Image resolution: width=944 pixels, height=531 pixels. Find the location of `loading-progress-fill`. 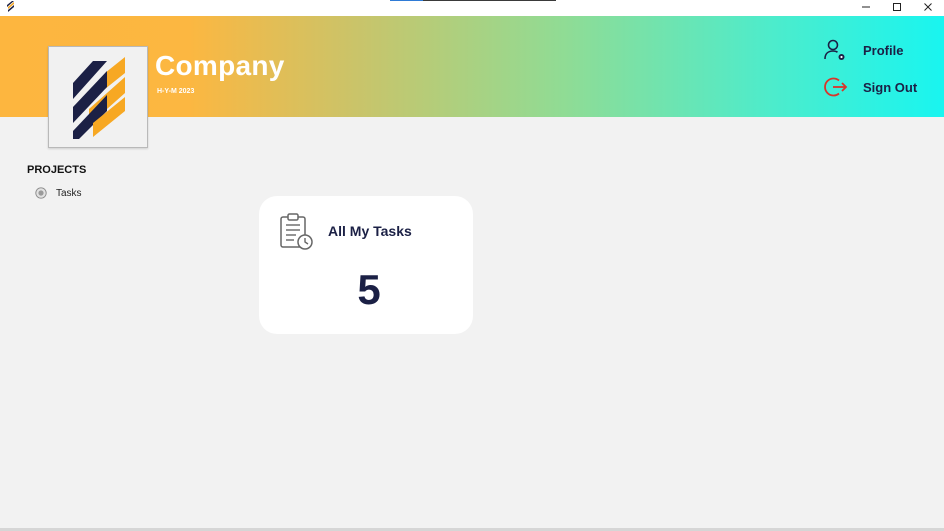

loading-progress-fill is located at coordinates (407, 0).